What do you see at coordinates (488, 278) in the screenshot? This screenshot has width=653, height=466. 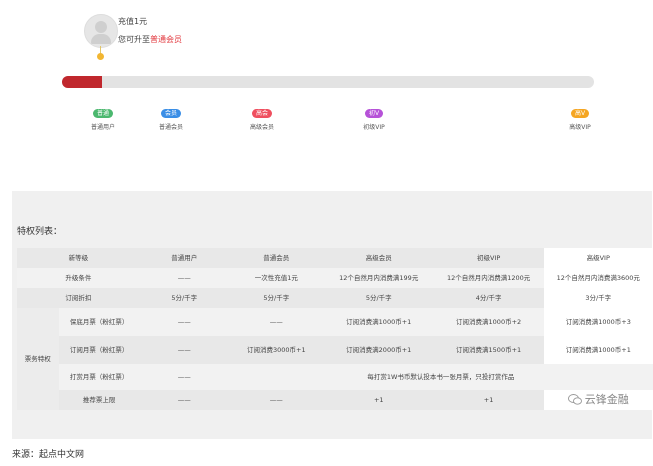 I see `table-cell: 12个自然月内消费满1200元` at bounding box center [488, 278].